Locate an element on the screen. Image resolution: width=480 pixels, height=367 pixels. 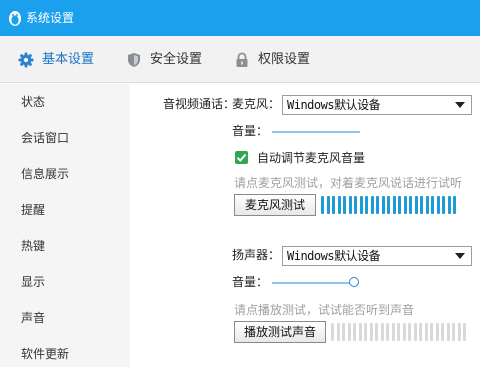
penguin-logo-icon is located at coordinates (15, 18).